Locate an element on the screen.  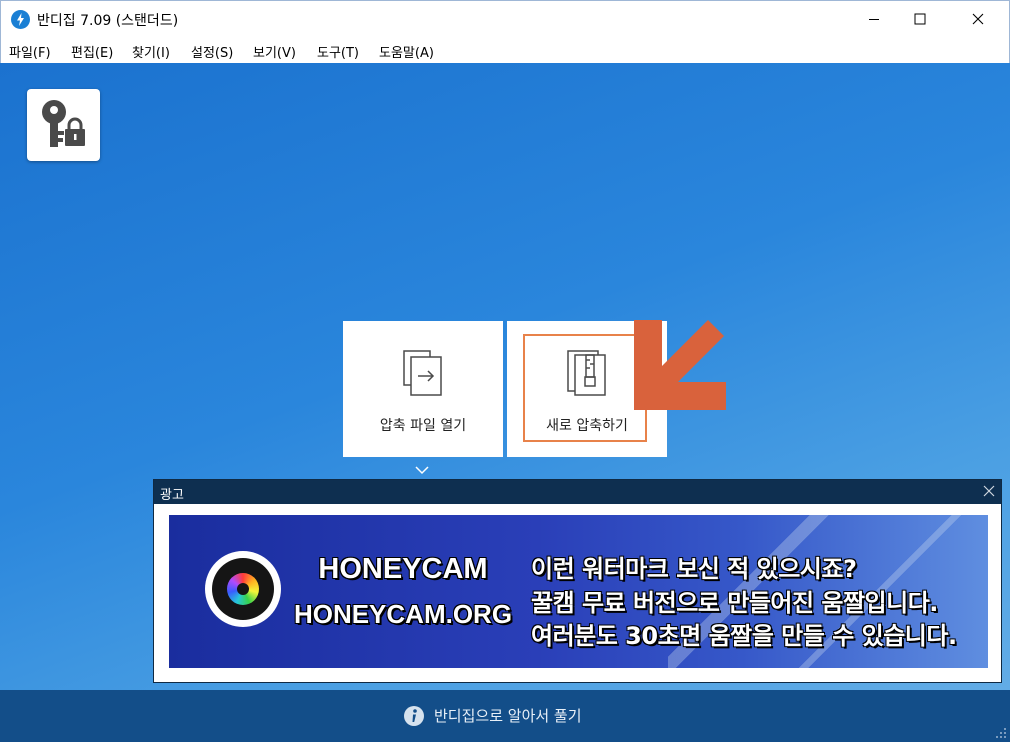
ad-text-line-3: 여러분도 30초면 움짤을 만들 수 있습니다. is located at coordinates (744, 636).